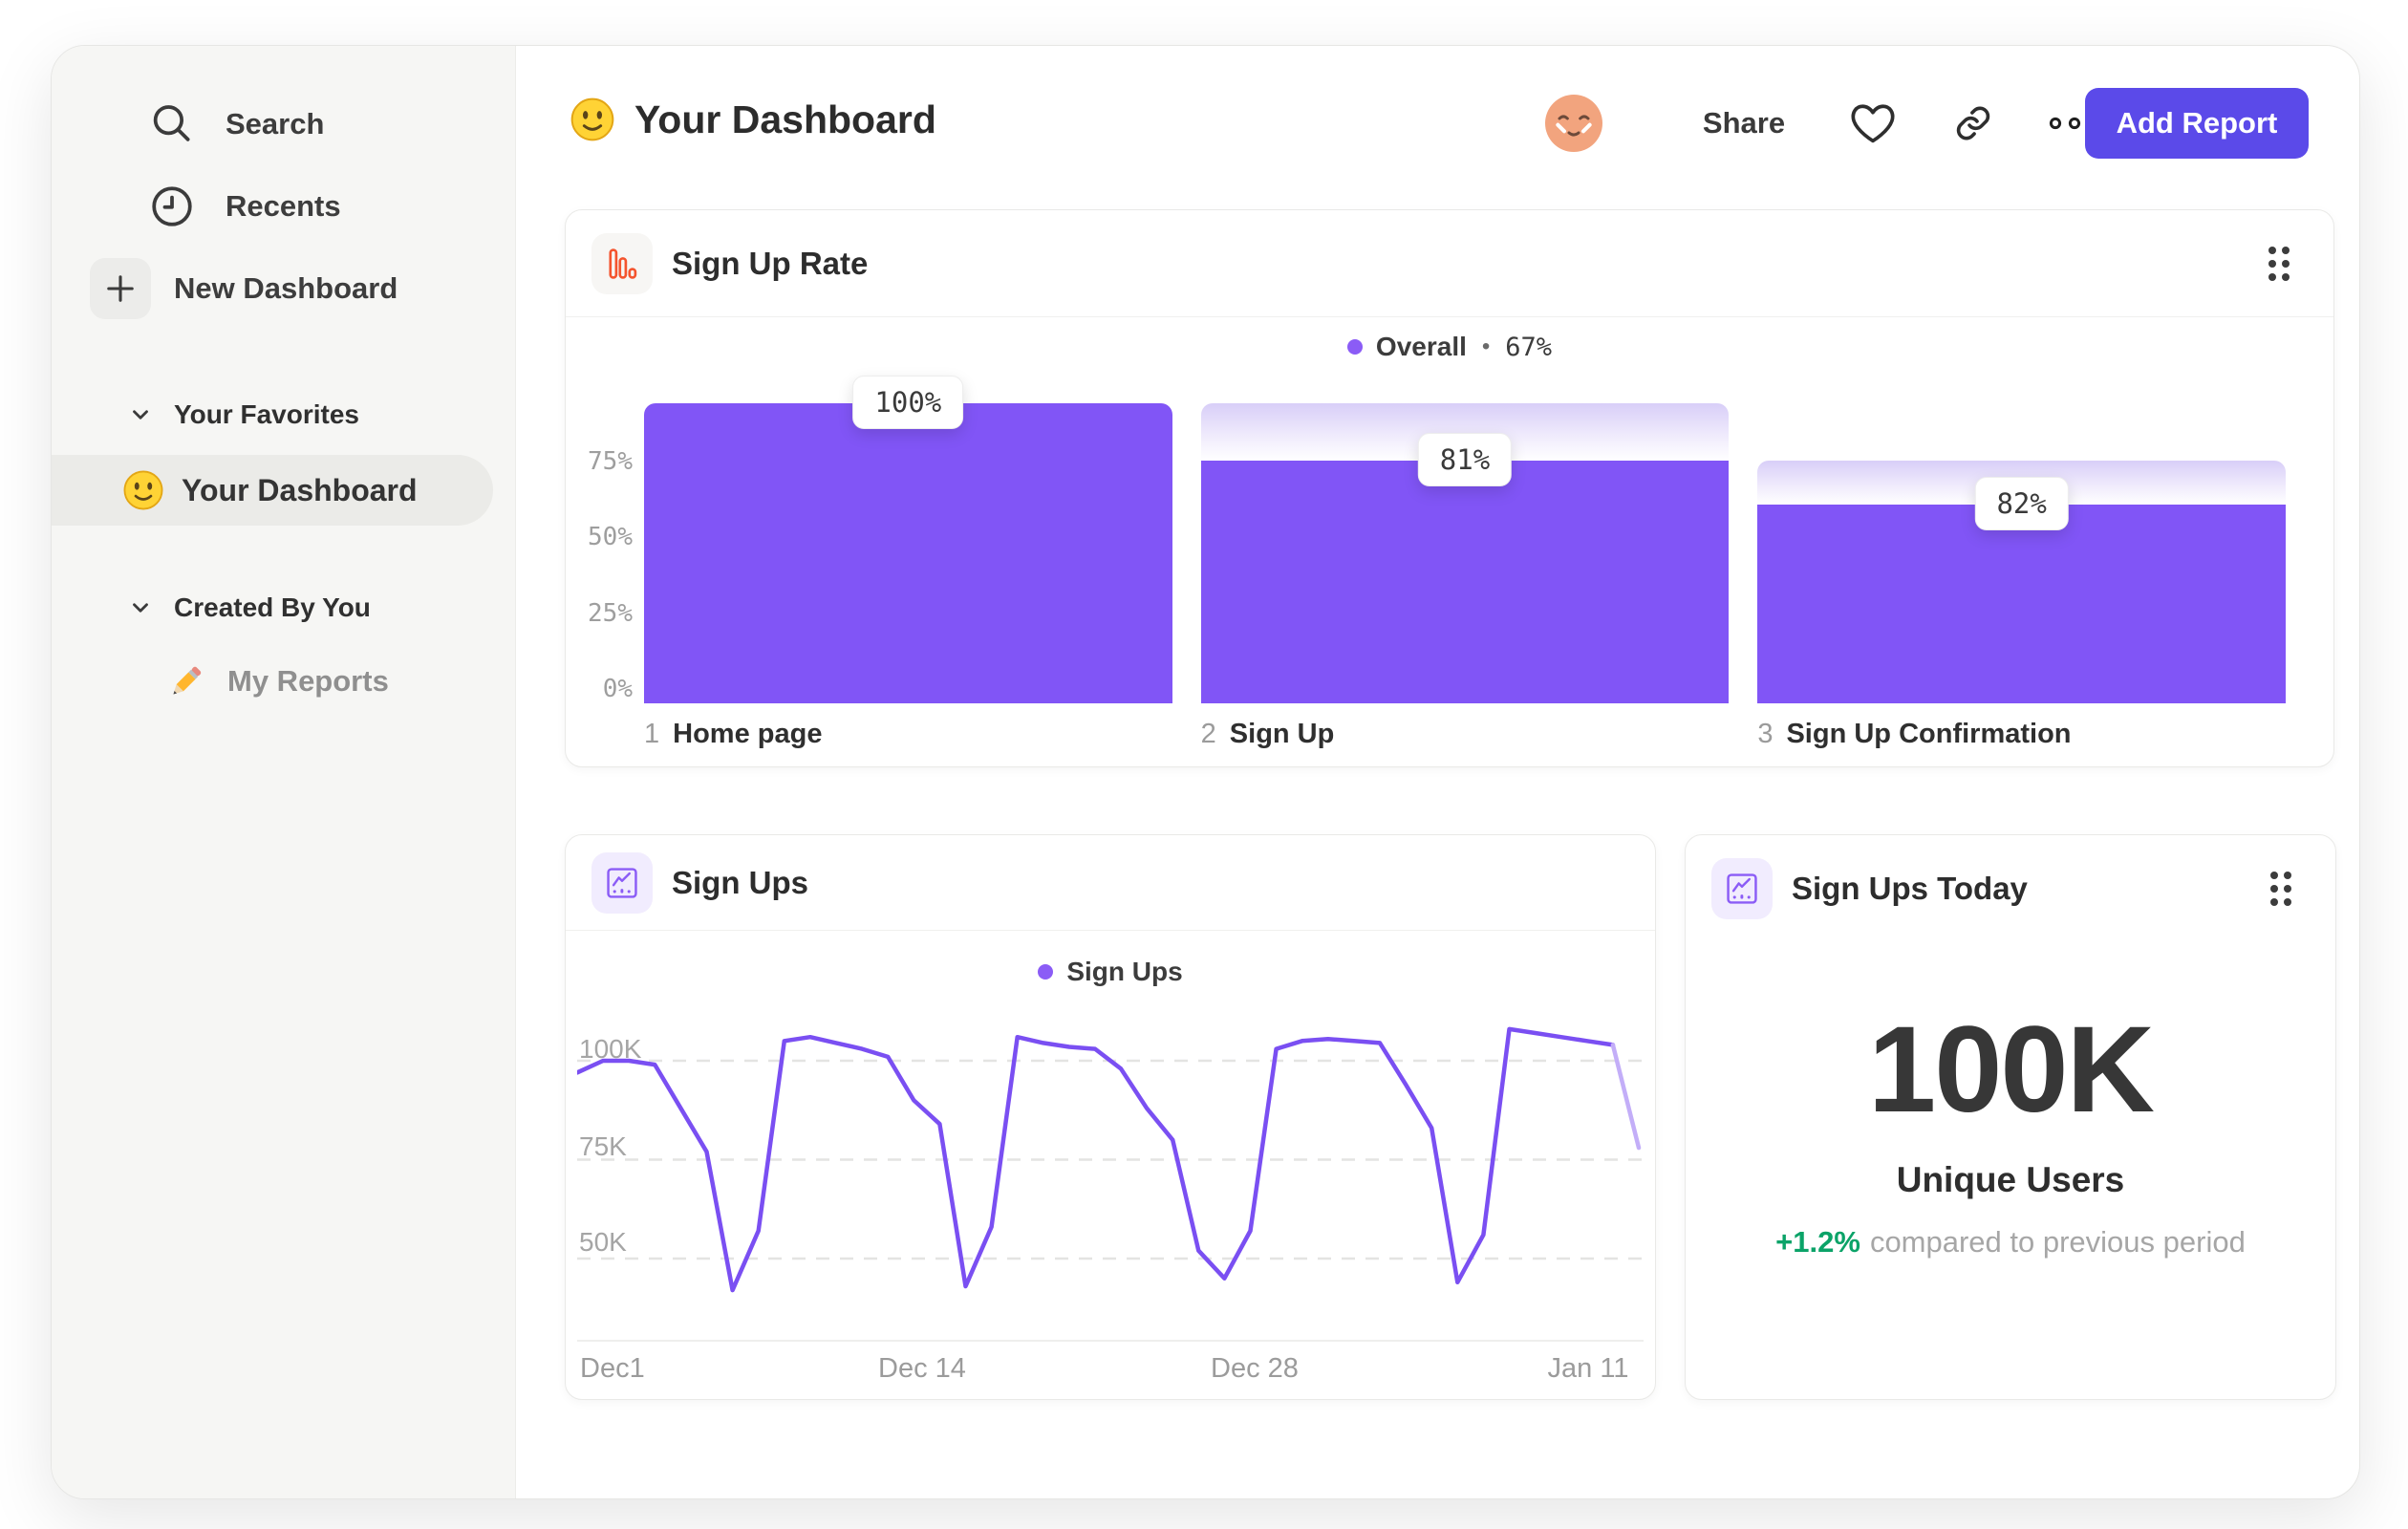 Image resolution: width=2408 pixels, height=1529 pixels. I want to click on line-chart-plot: 100K 75K 50K, so click(1111, 1164).